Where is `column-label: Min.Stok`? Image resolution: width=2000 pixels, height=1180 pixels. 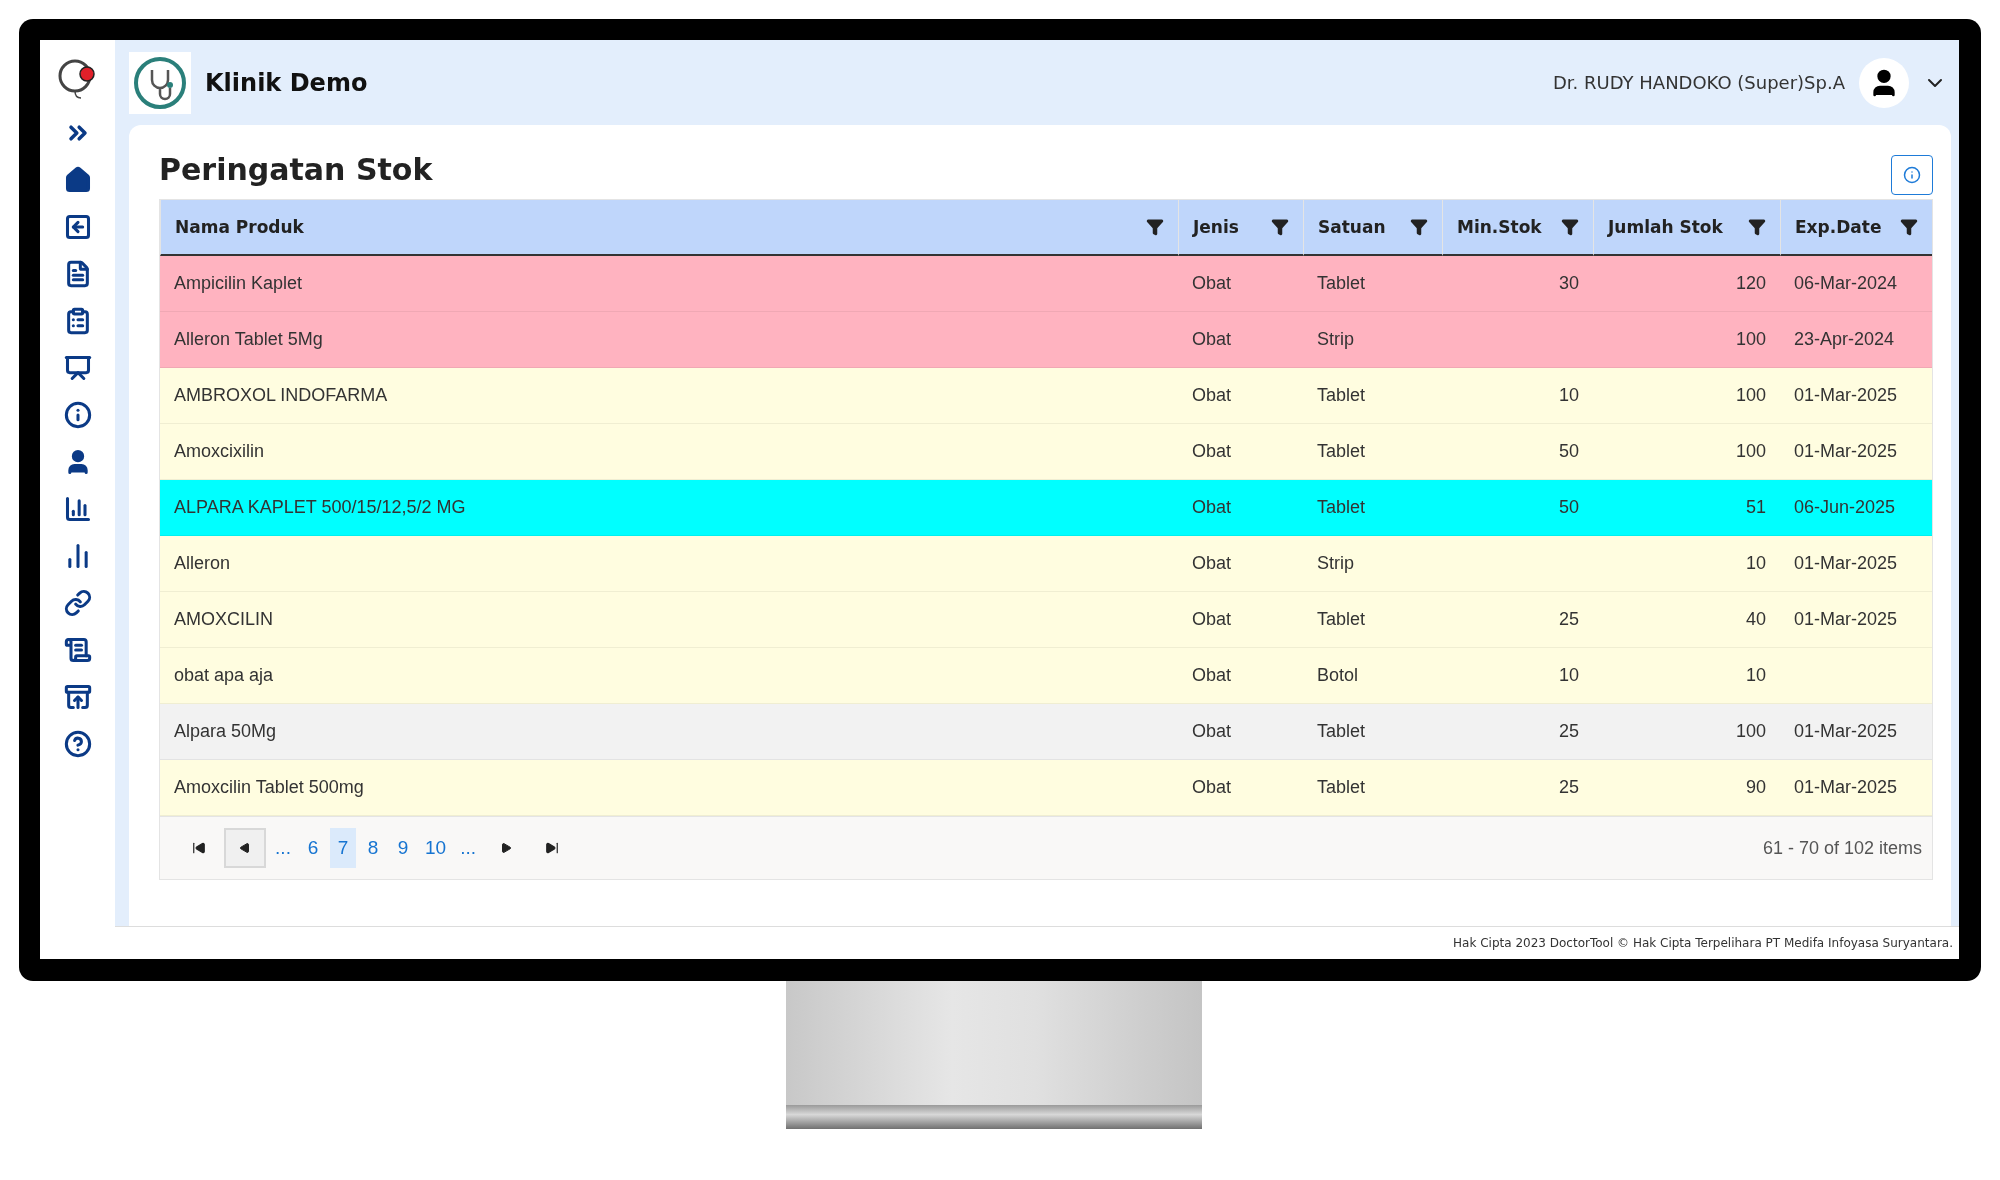
column-label: Min.Stok is located at coordinates (1499, 227).